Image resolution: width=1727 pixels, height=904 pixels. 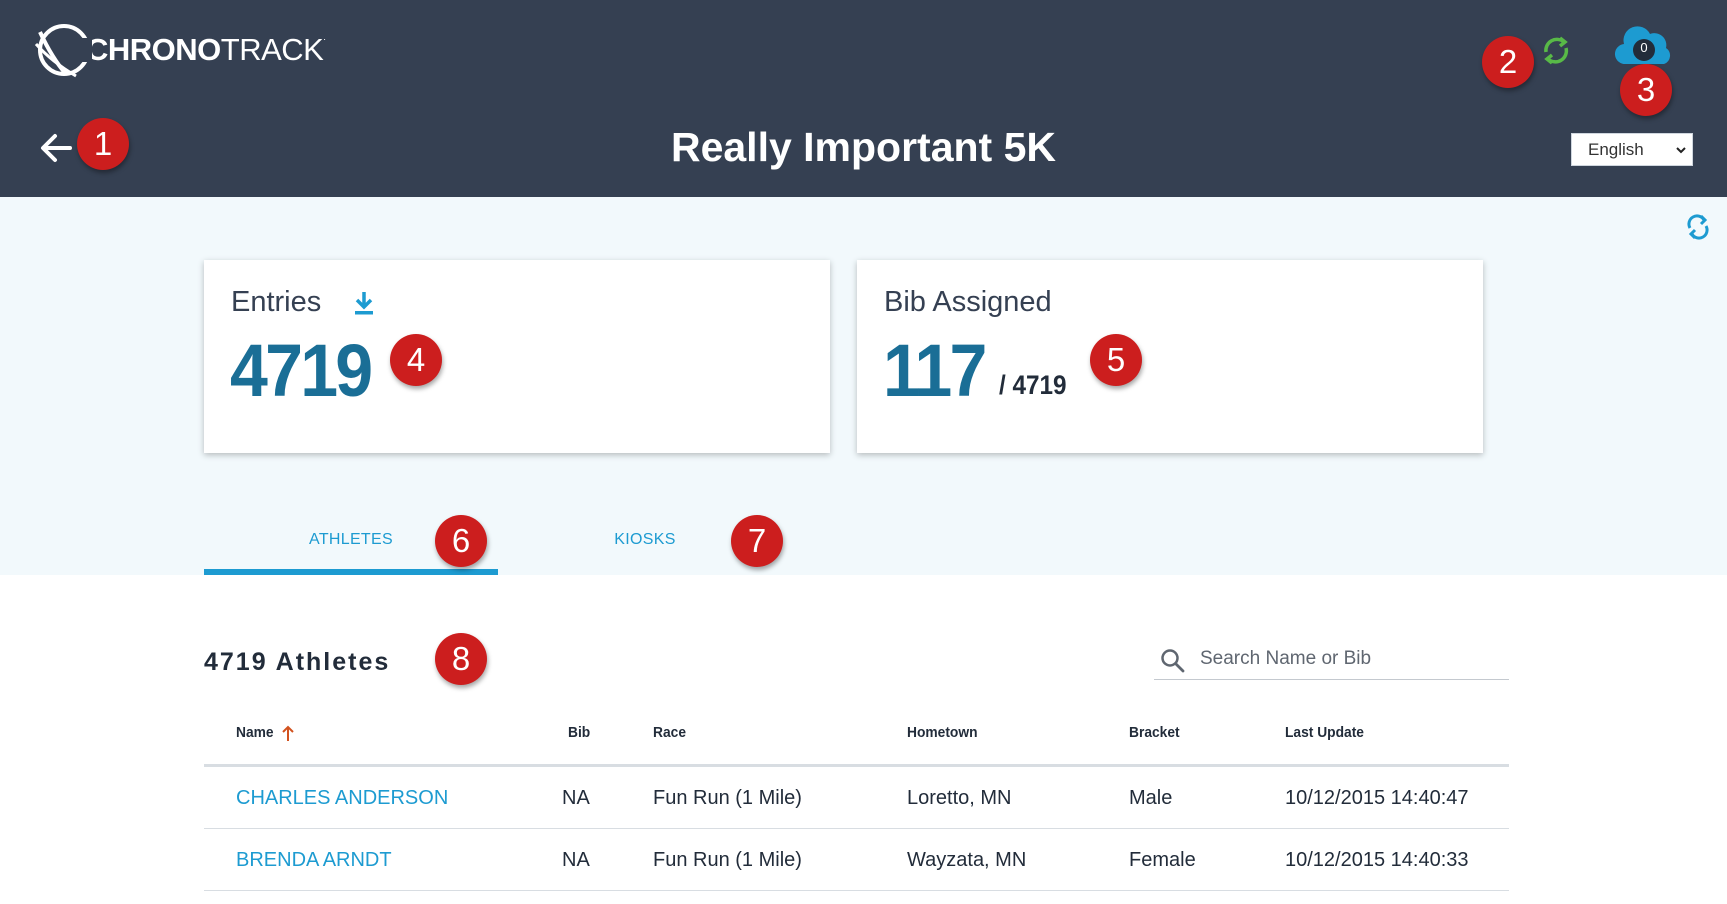 I want to click on entries-title: Entries, so click(x=276, y=302).